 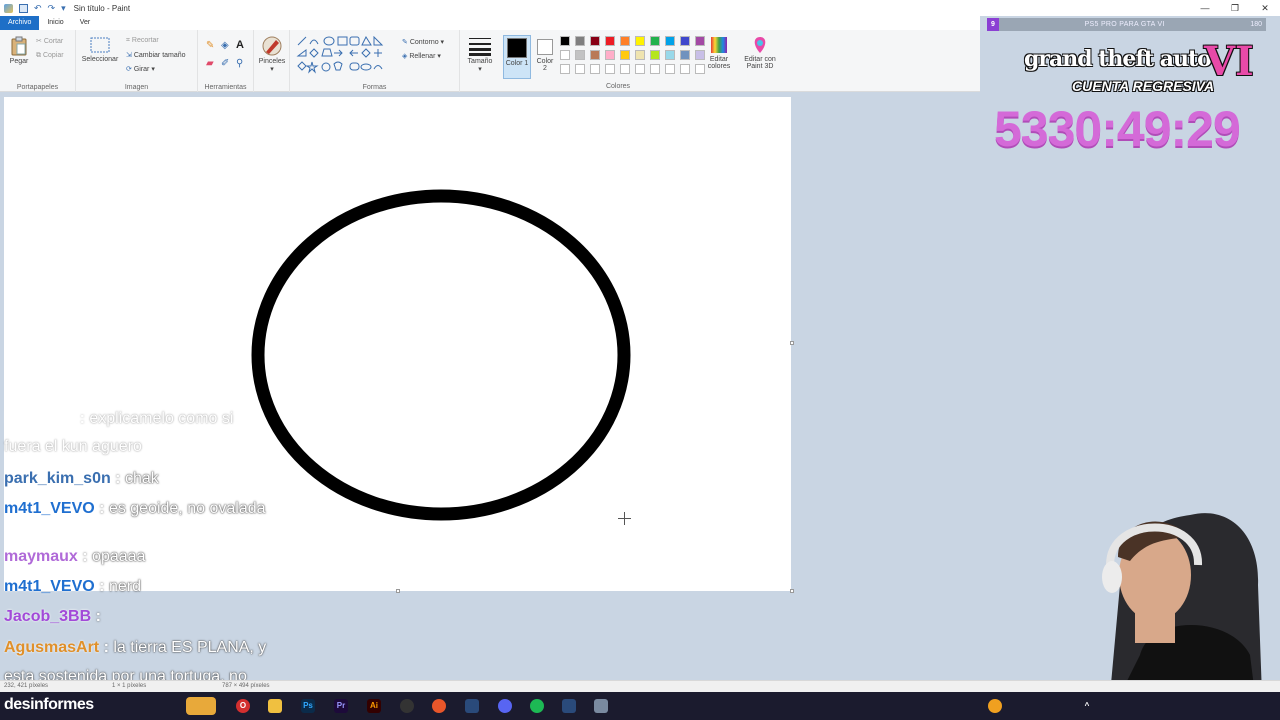 What do you see at coordinates (398, 591) in the screenshot?
I see `resize-handle-bottom` at bounding box center [398, 591].